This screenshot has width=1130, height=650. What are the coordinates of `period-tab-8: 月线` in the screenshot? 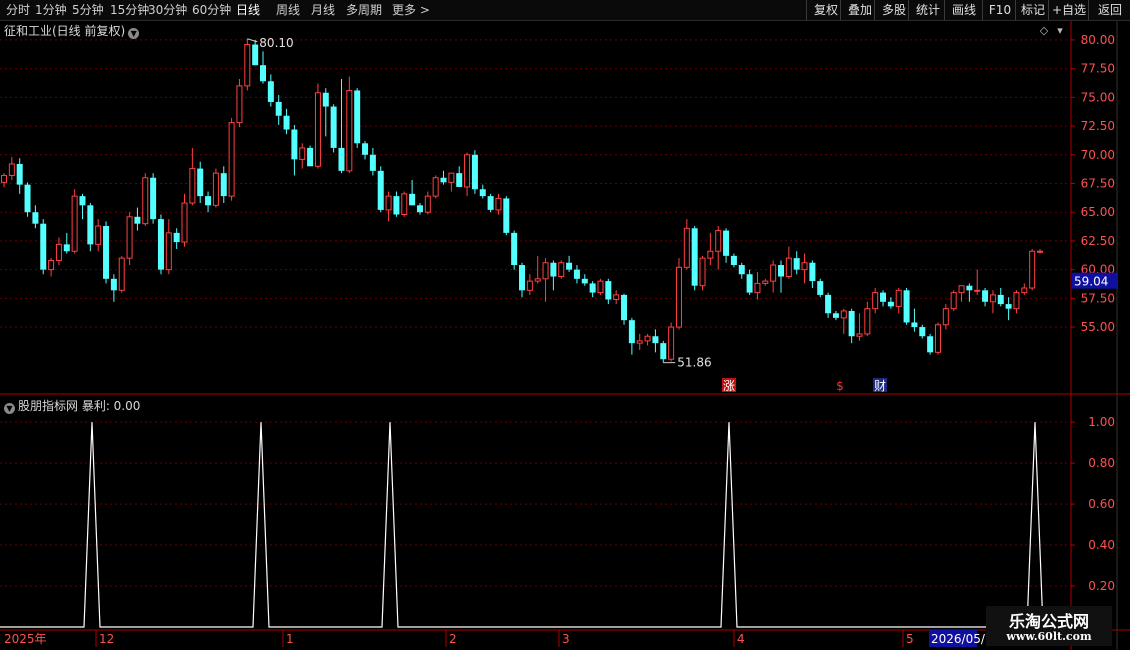 It's located at (323, 10).